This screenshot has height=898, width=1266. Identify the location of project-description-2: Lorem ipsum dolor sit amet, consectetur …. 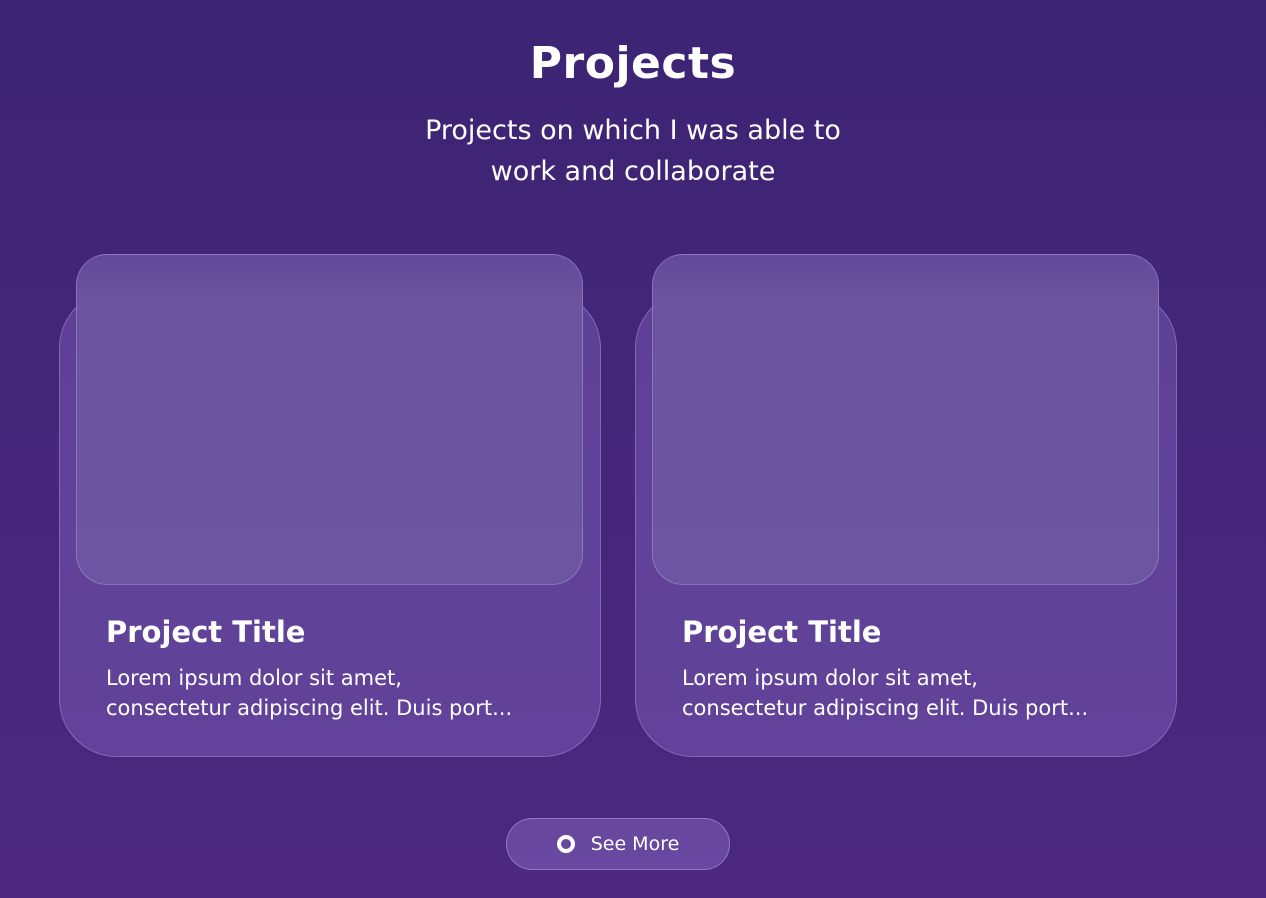
(917, 693).